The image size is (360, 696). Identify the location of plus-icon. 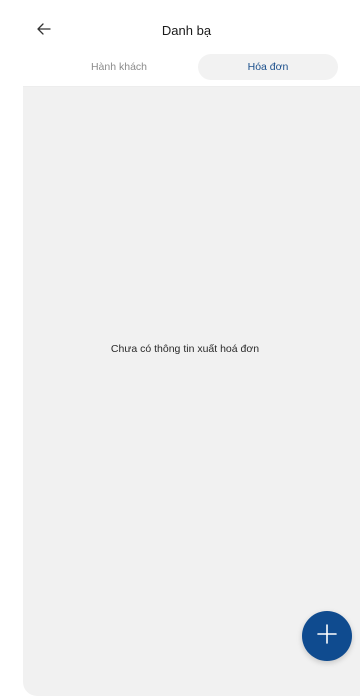
(327, 636).